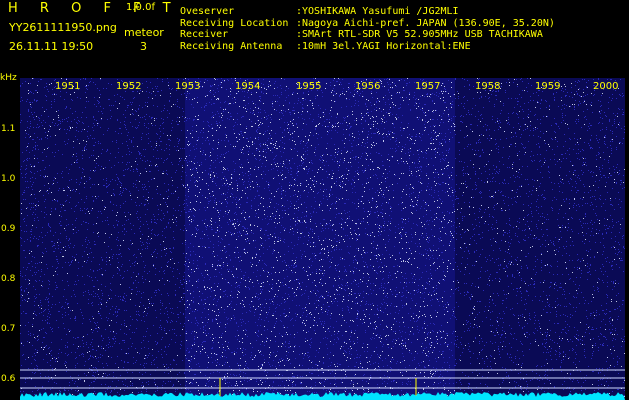 This screenshot has height=400, width=629. What do you see at coordinates (51, 46) in the screenshot?
I see `timestamp: 26.11.11 19:50` at bounding box center [51, 46].